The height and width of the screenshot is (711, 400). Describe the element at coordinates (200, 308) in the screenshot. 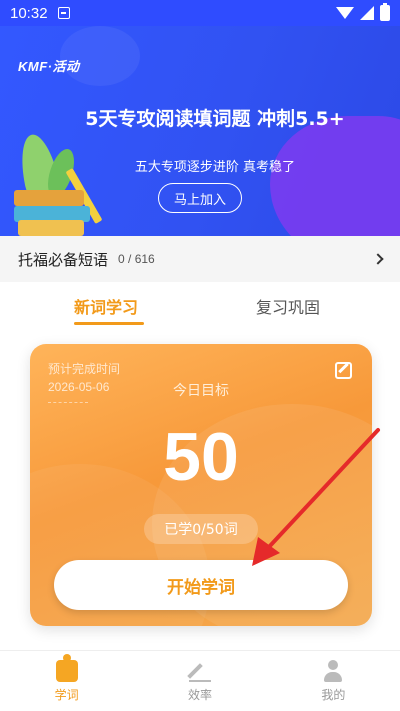

I see `tab-bar: 新词学习 复习巩固` at that location.